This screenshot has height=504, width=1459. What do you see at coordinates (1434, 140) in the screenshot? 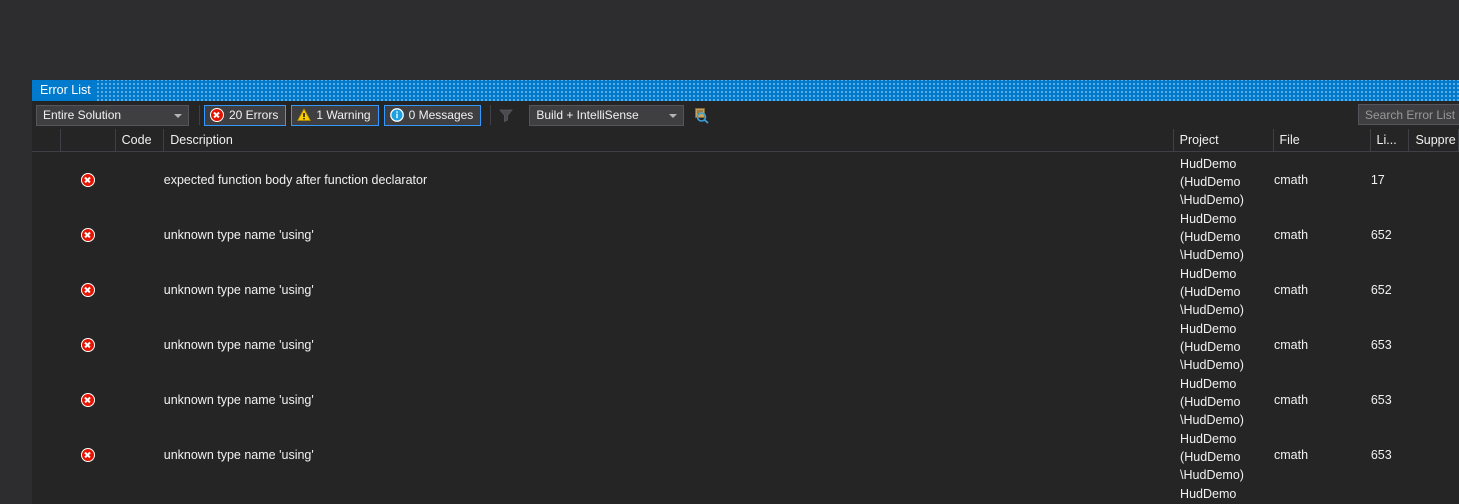
I see `column-header-suppression: Suppre` at bounding box center [1434, 140].